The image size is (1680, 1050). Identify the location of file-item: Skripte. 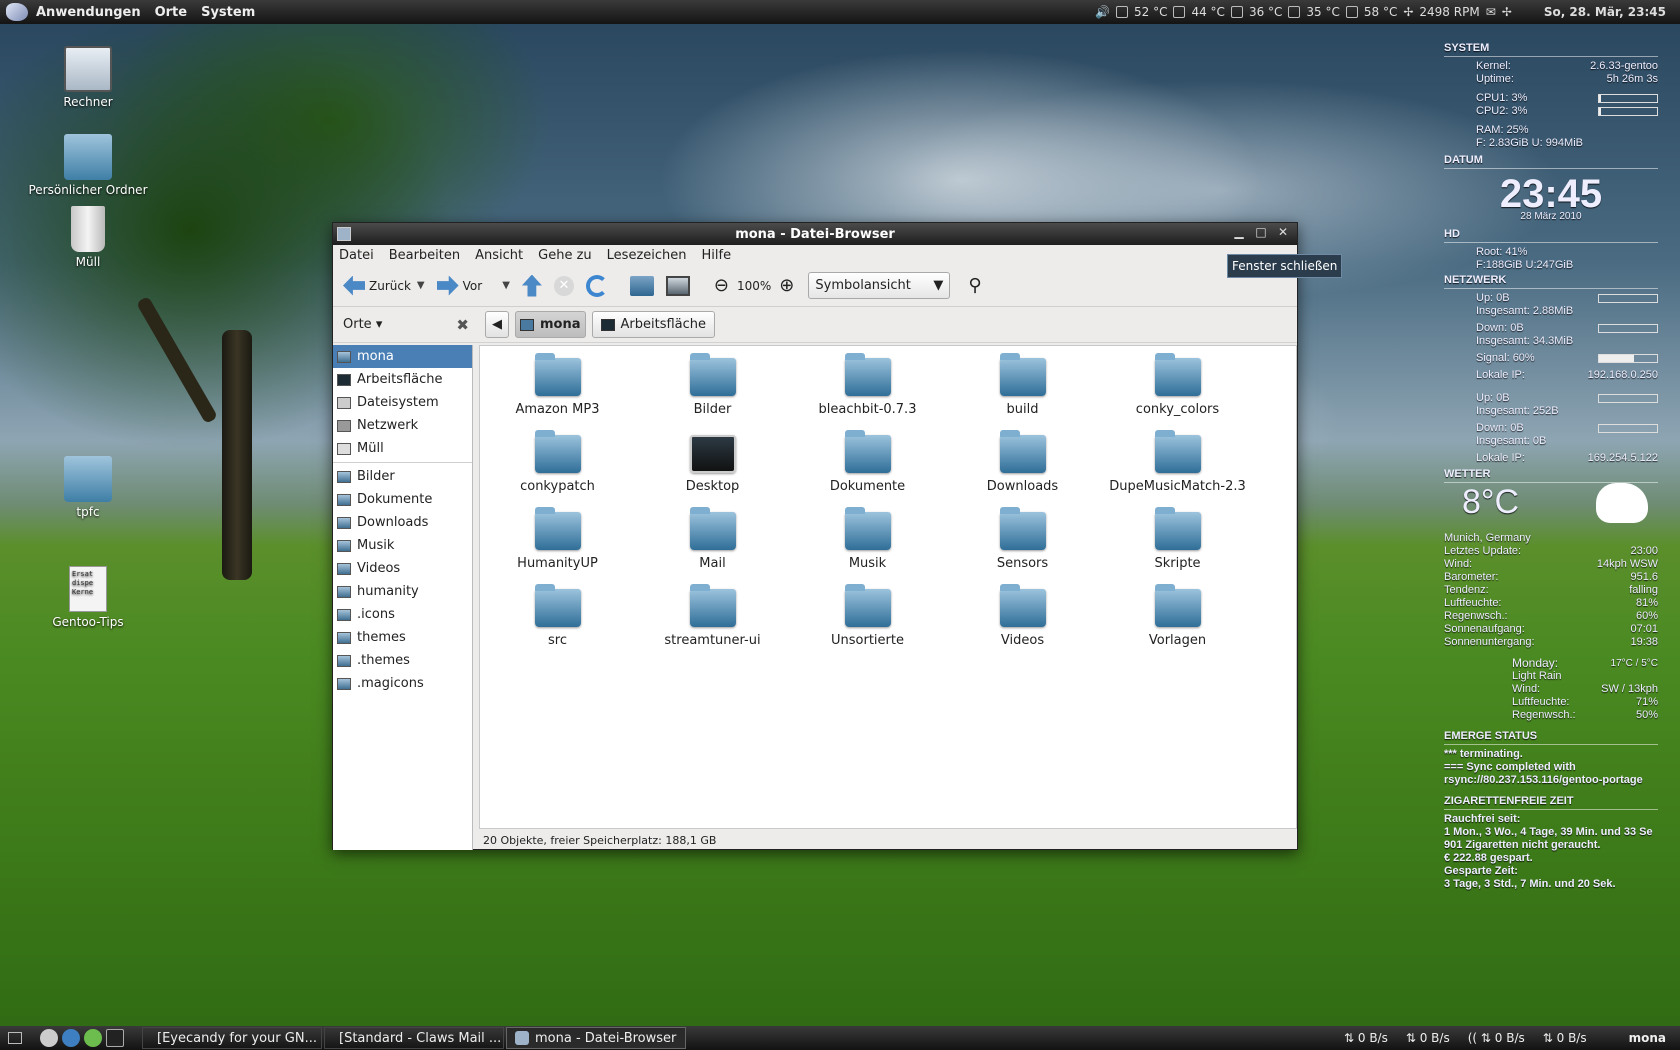
(1177, 548).